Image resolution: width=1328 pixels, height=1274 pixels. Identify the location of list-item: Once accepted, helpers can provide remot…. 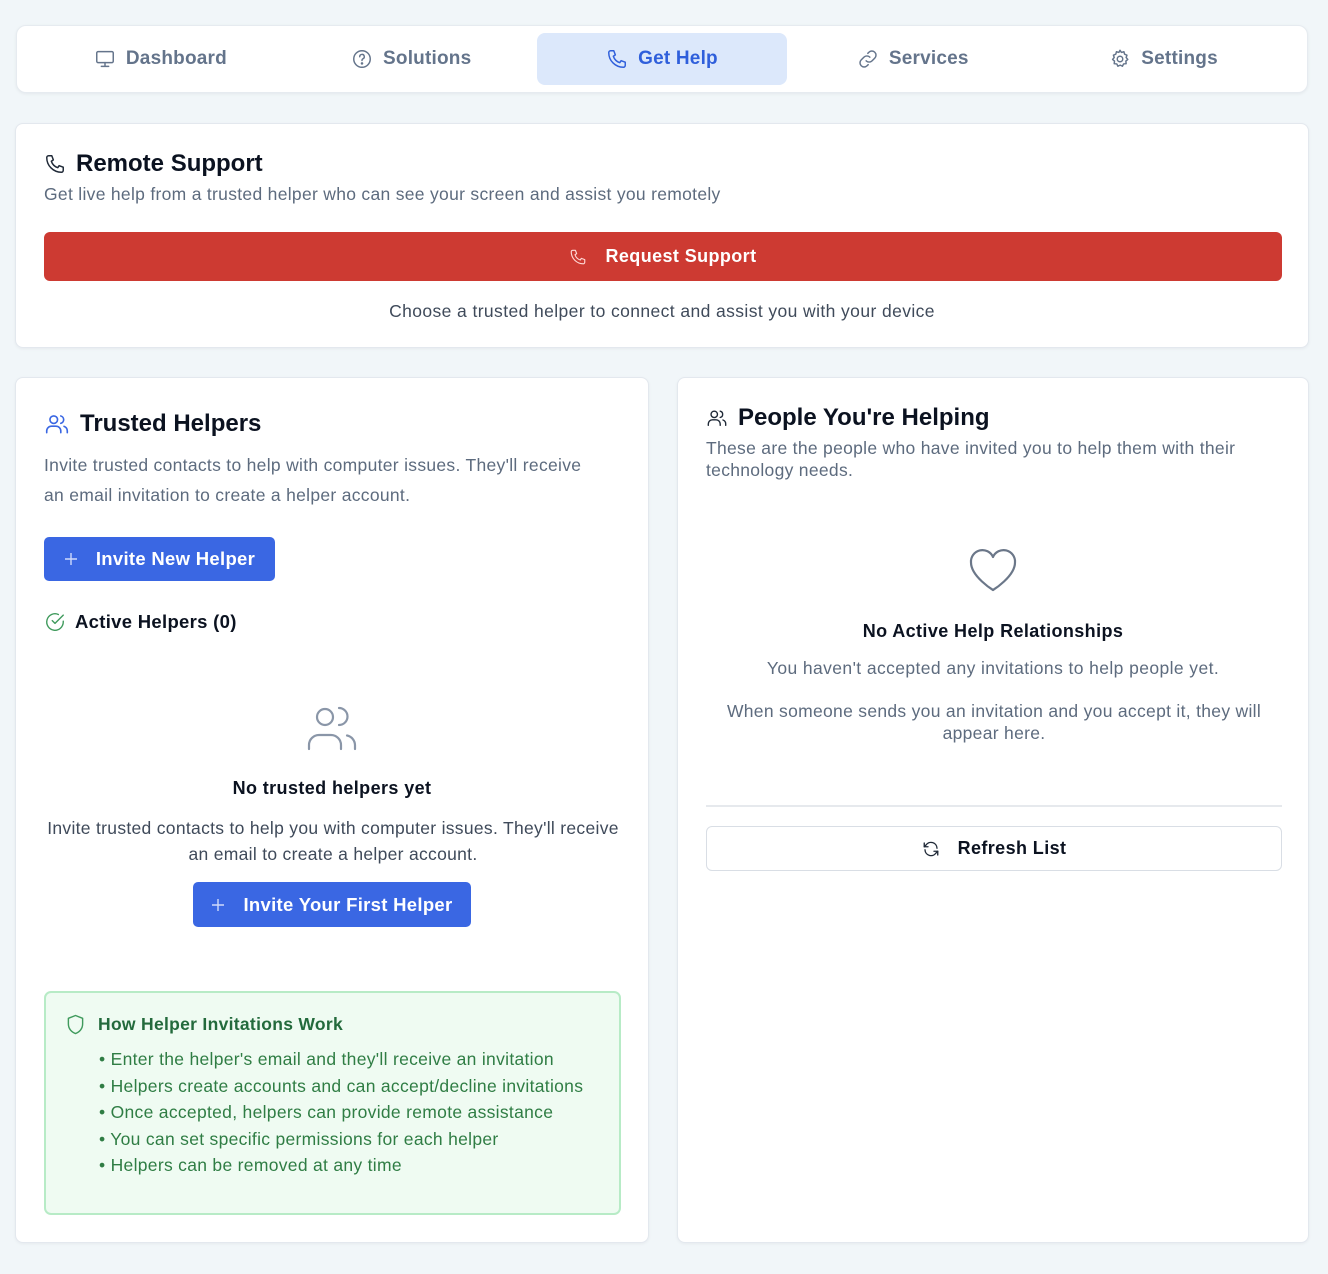
(354, 1112).